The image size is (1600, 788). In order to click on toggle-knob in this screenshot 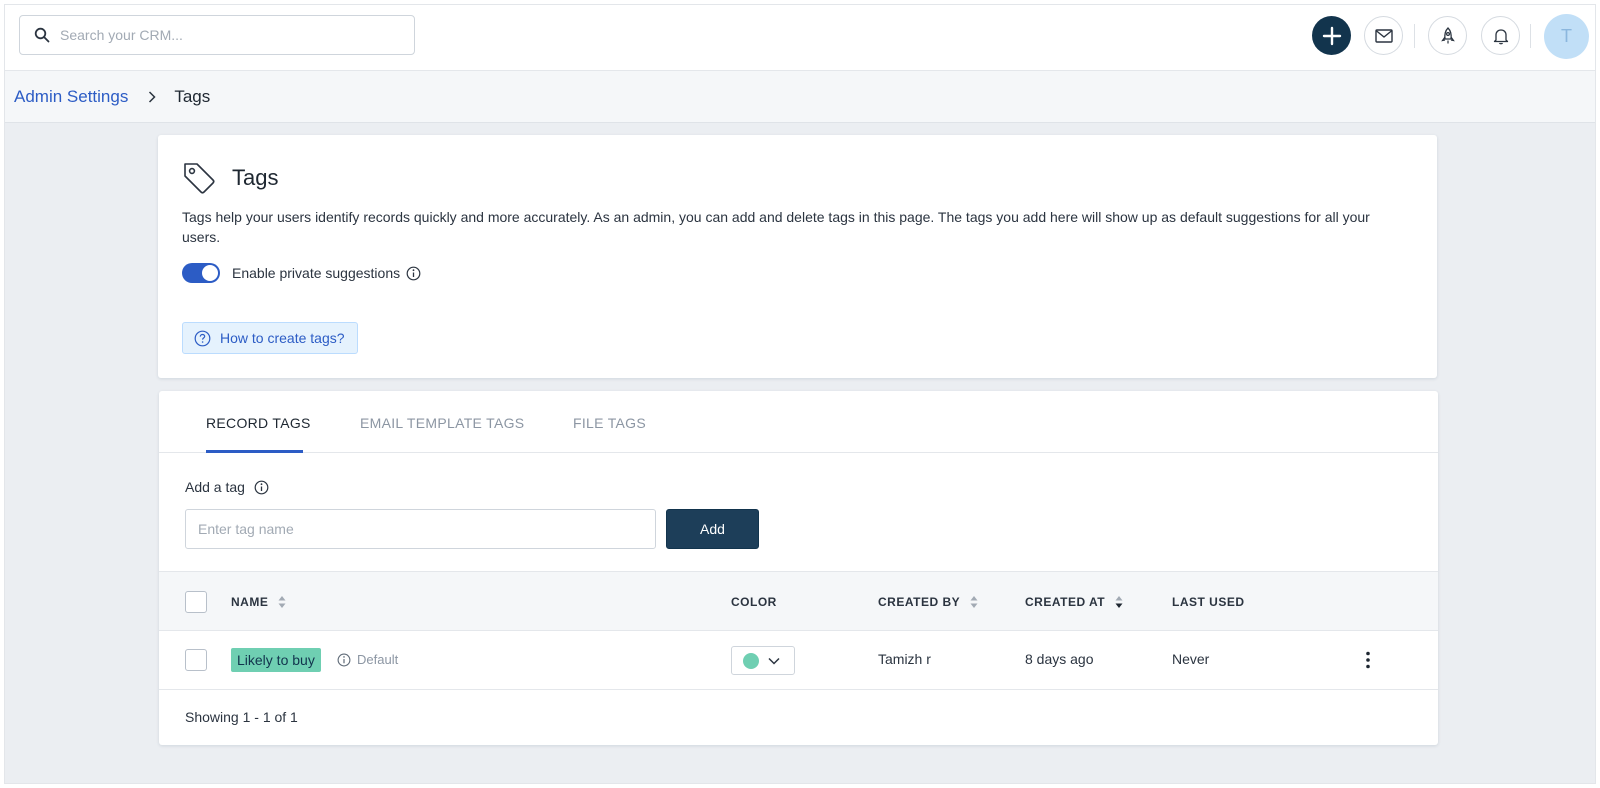, I will do `click(210, 273)`.